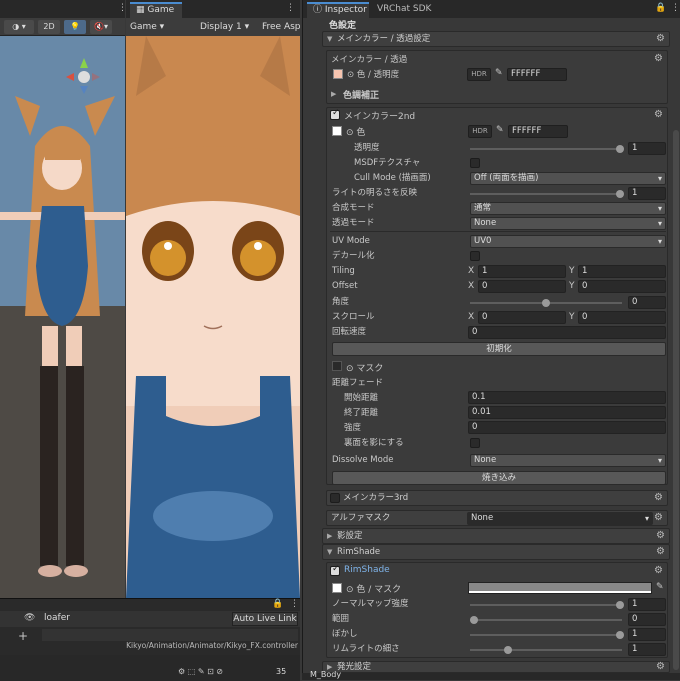 This screenshot has width=680, height=681. I want to click on rotspeed-field: 0, so click(567, 332).